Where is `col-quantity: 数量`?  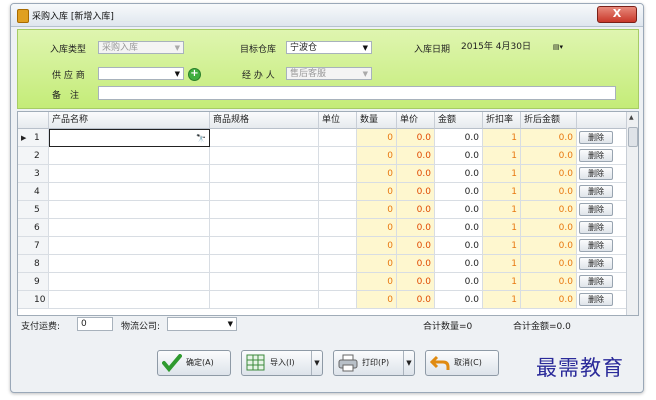 col-quantity: 数量 is located at coordinates (377, 120).